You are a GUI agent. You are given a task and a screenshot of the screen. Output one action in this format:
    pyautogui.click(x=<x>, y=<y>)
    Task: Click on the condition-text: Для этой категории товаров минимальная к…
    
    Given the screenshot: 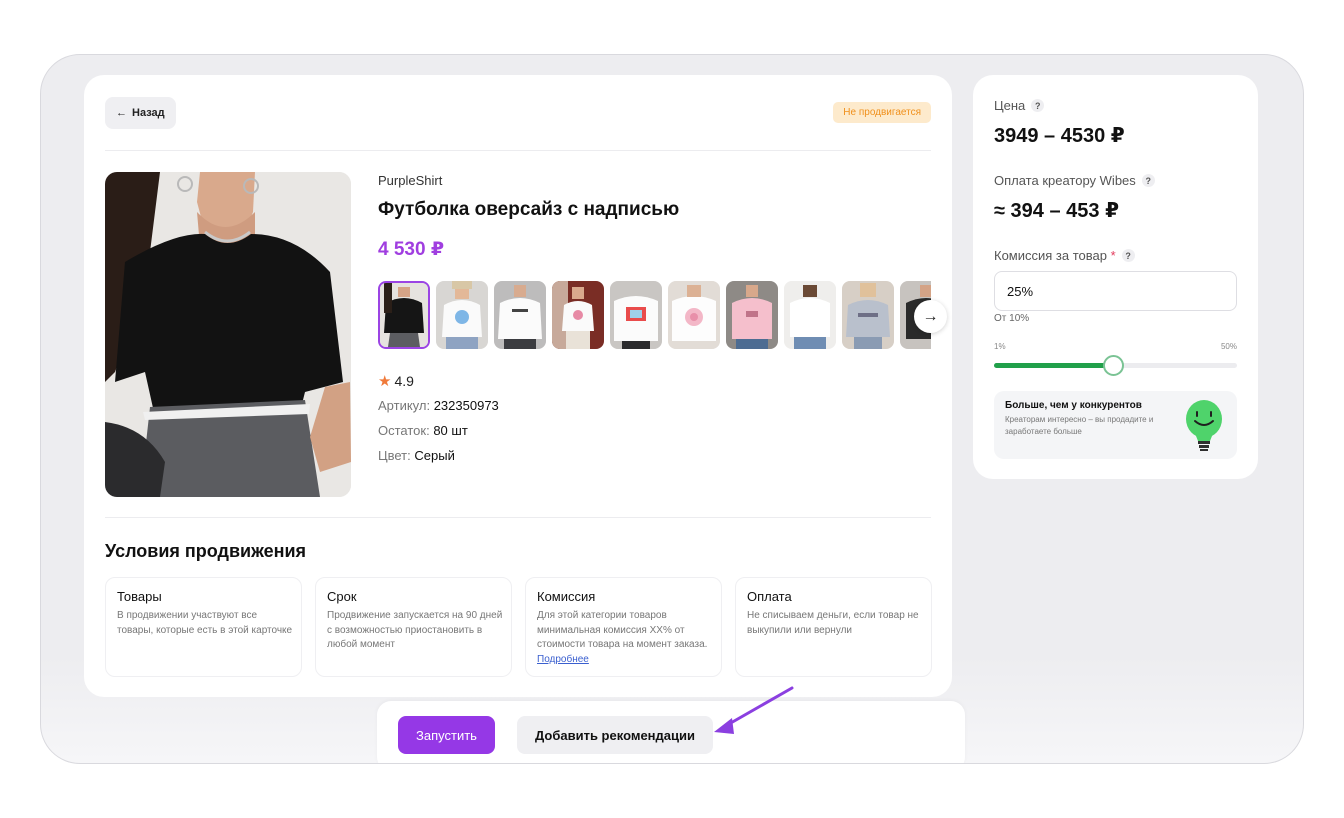 What is the action you would take?
    pyautogui.click(x=626, y=638)
    